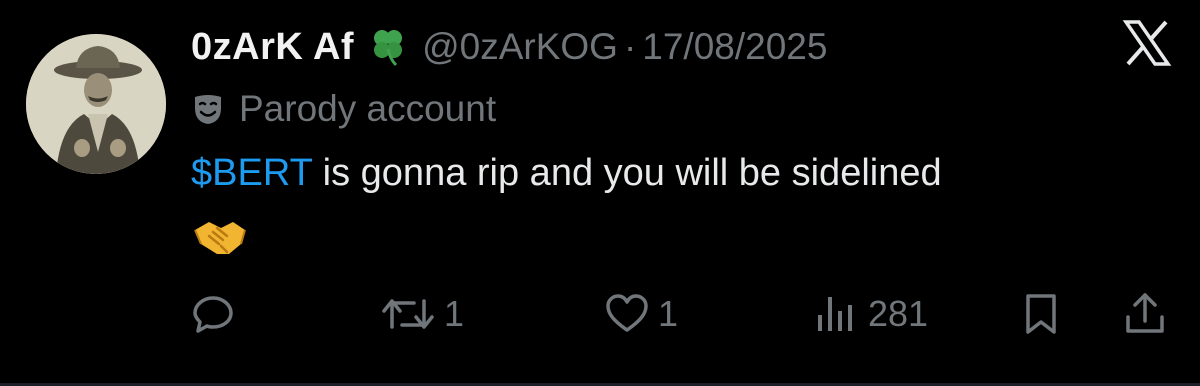  Describe the element at coordinates (368, 108) in the screenshot. I see `parody-label-text: Parody account` at that location.